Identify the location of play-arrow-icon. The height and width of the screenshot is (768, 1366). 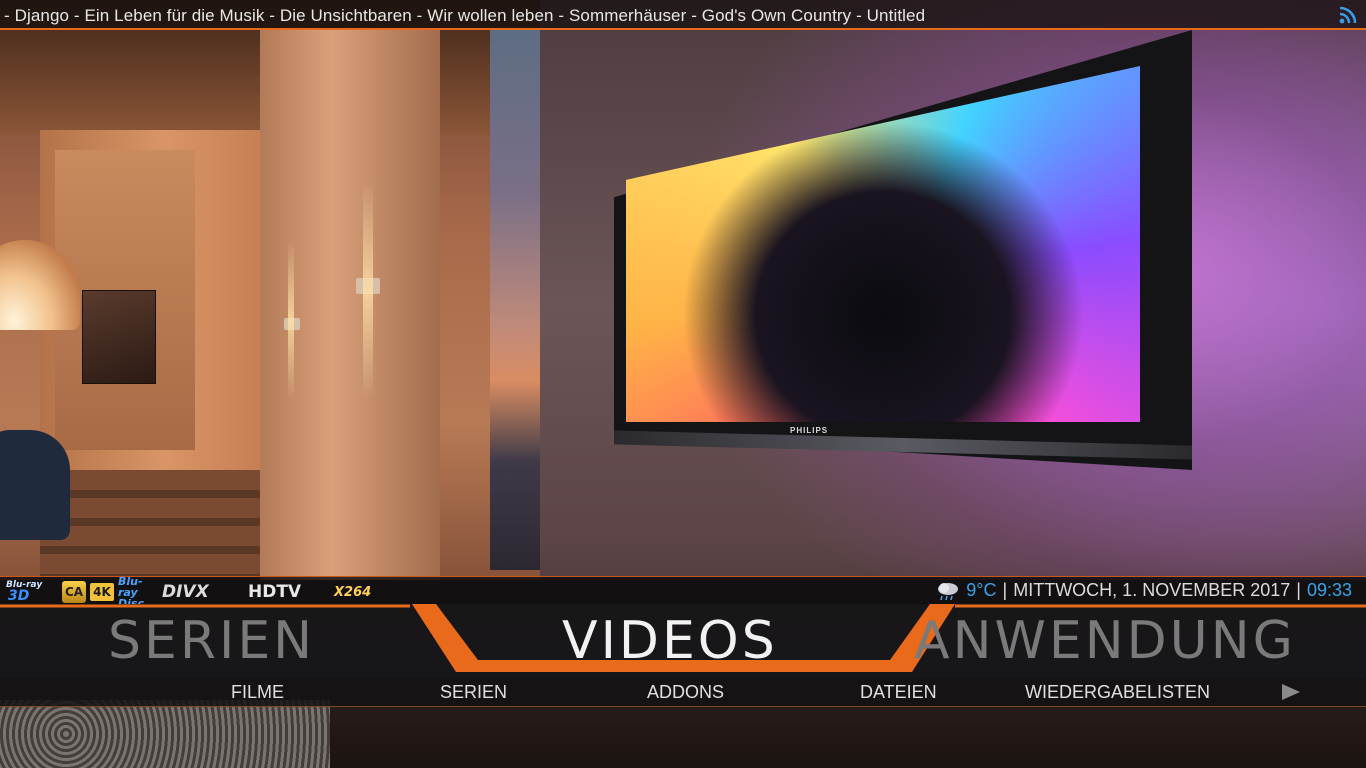
(1291, 692).